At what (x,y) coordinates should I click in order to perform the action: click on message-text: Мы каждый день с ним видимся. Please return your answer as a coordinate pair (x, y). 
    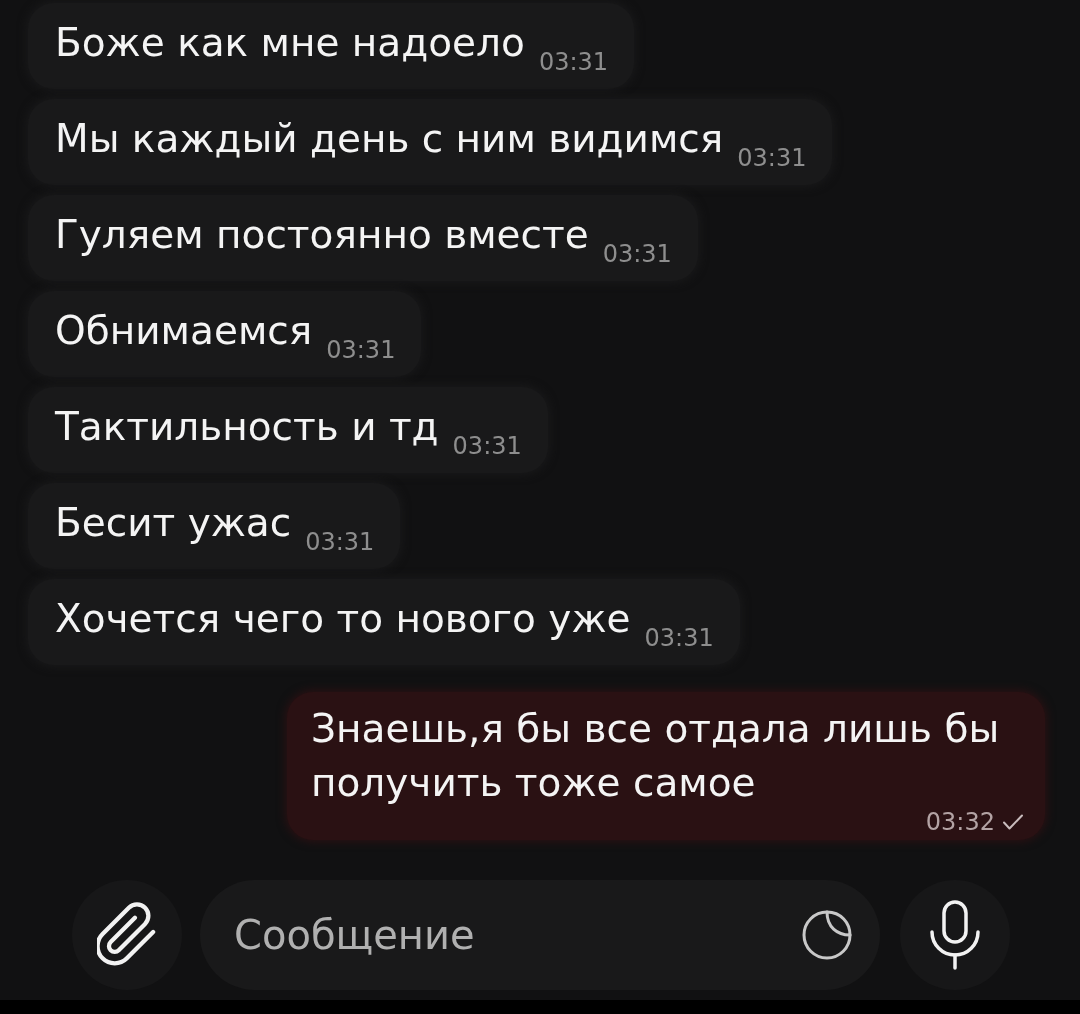
    Looking at the image, I should click on (389, 138).